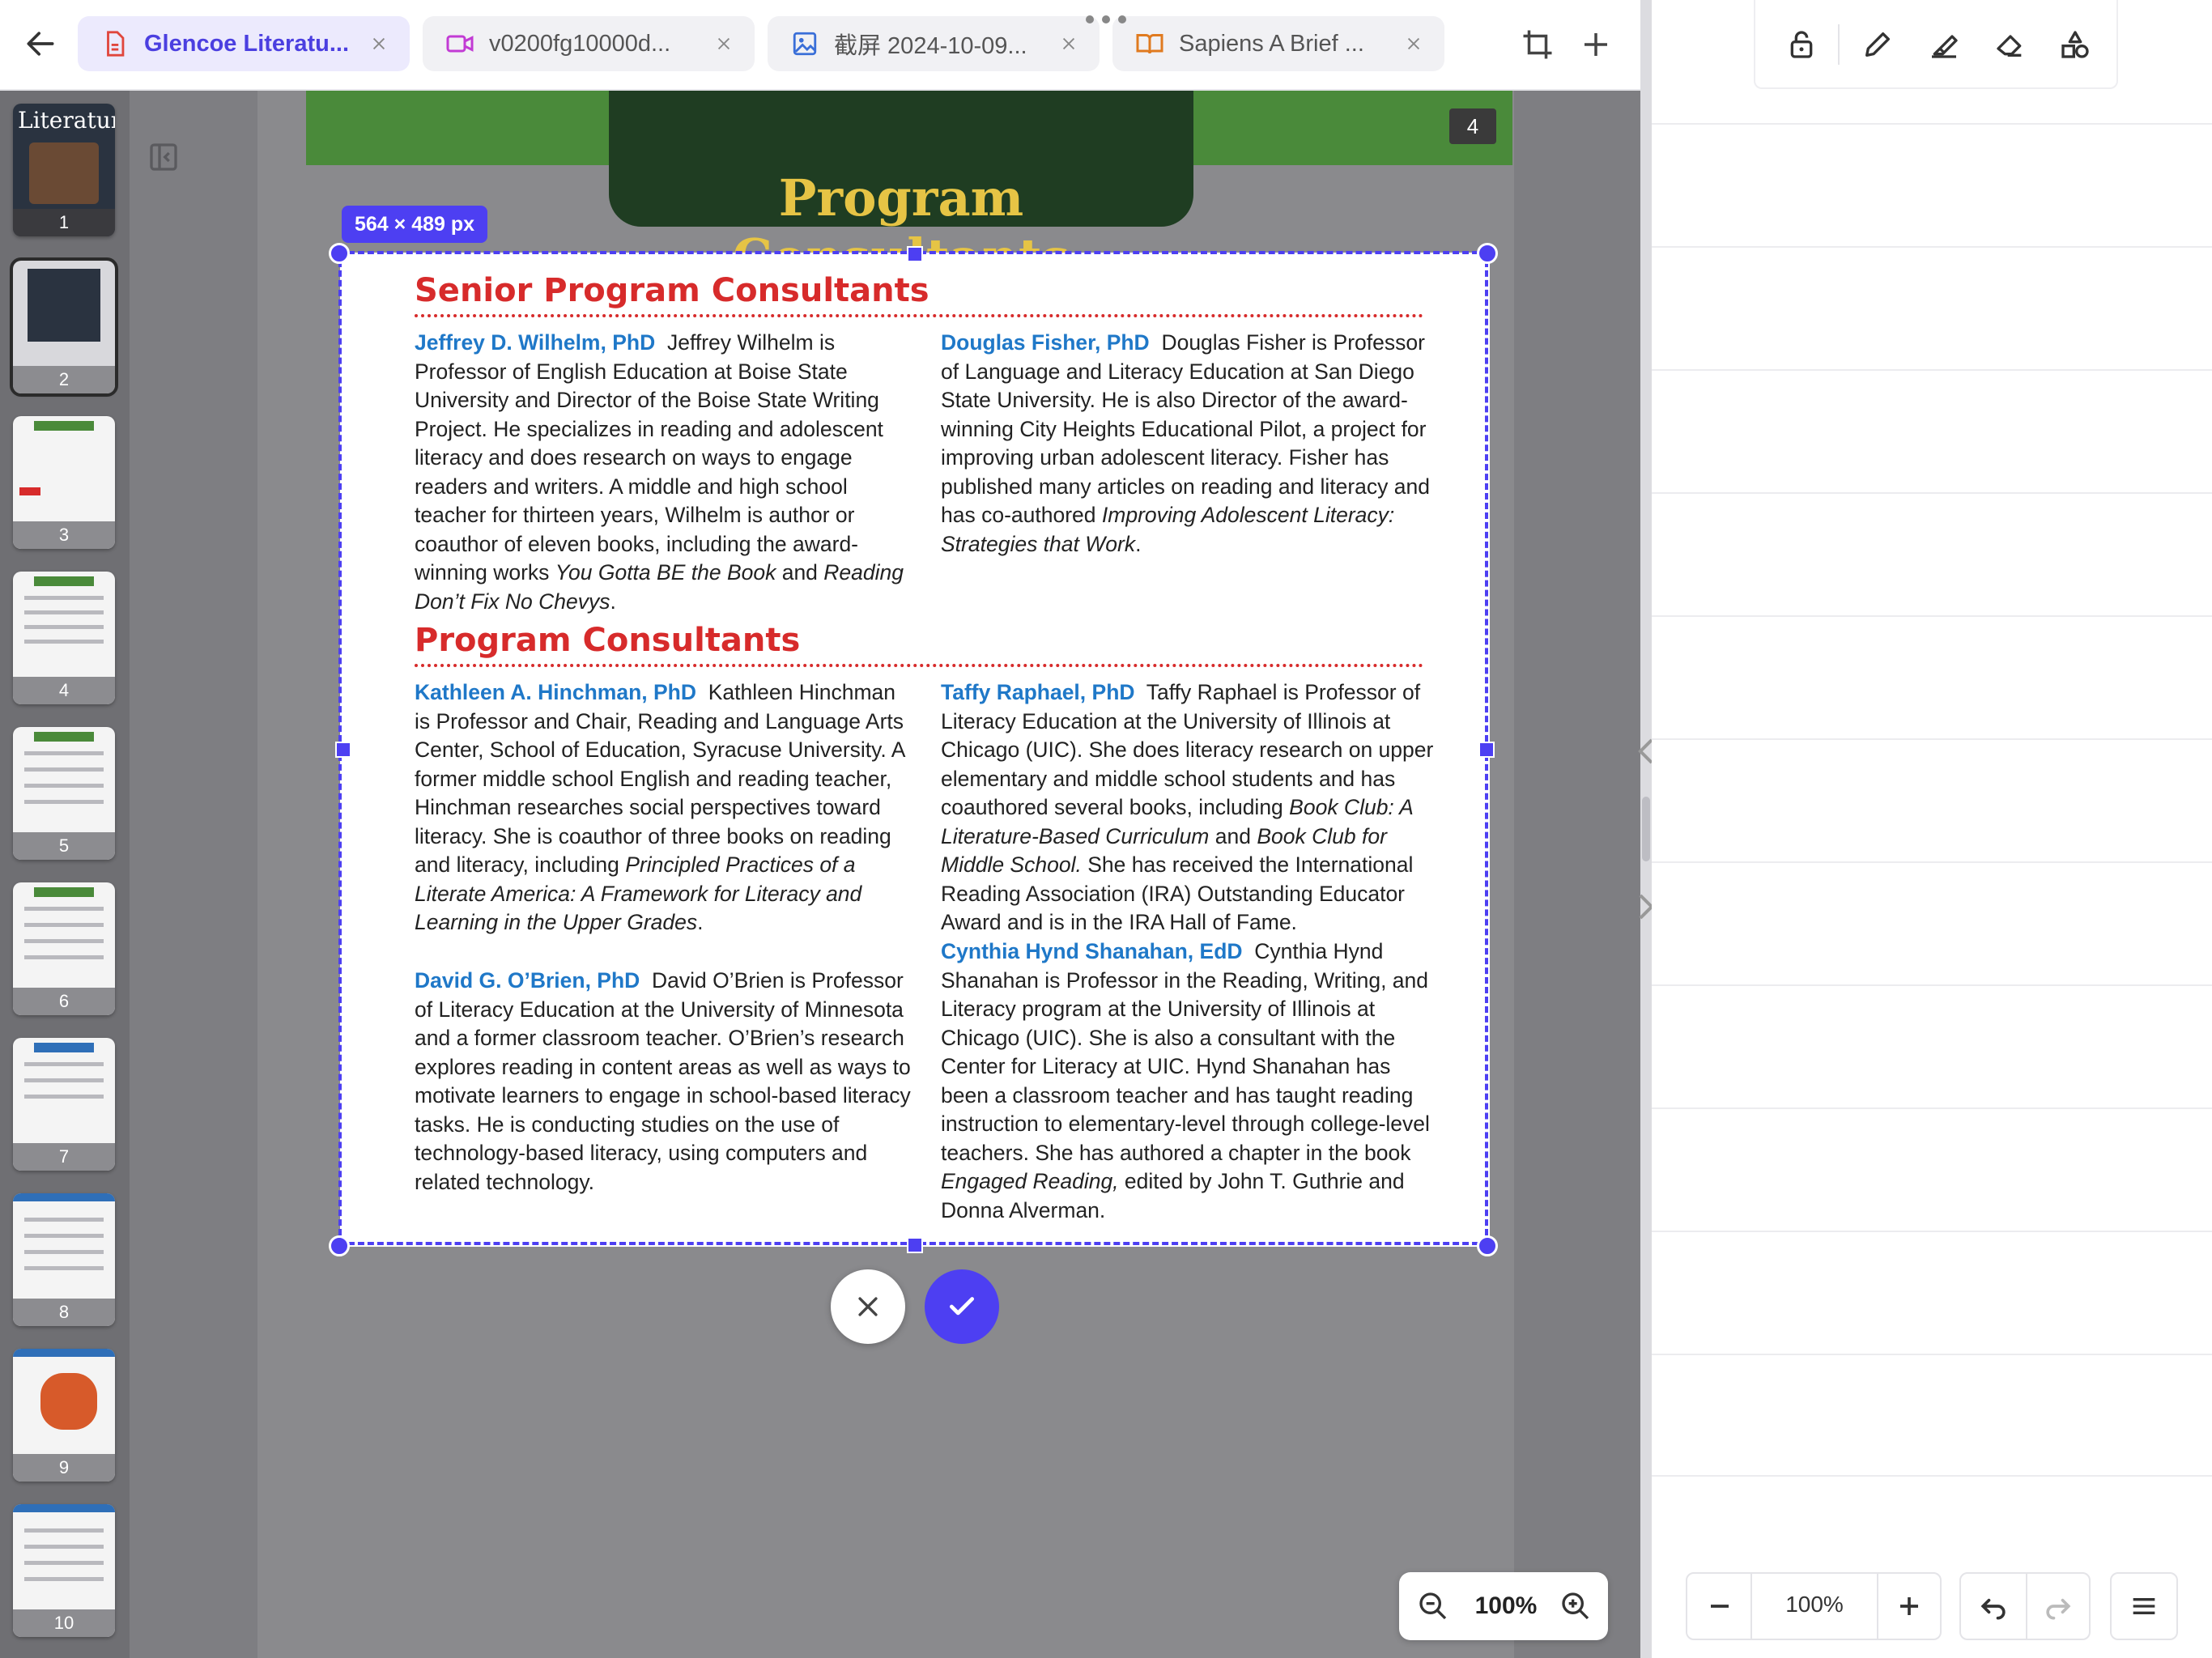  I want to click on resize-handle-bottom, so click(915, 1245).